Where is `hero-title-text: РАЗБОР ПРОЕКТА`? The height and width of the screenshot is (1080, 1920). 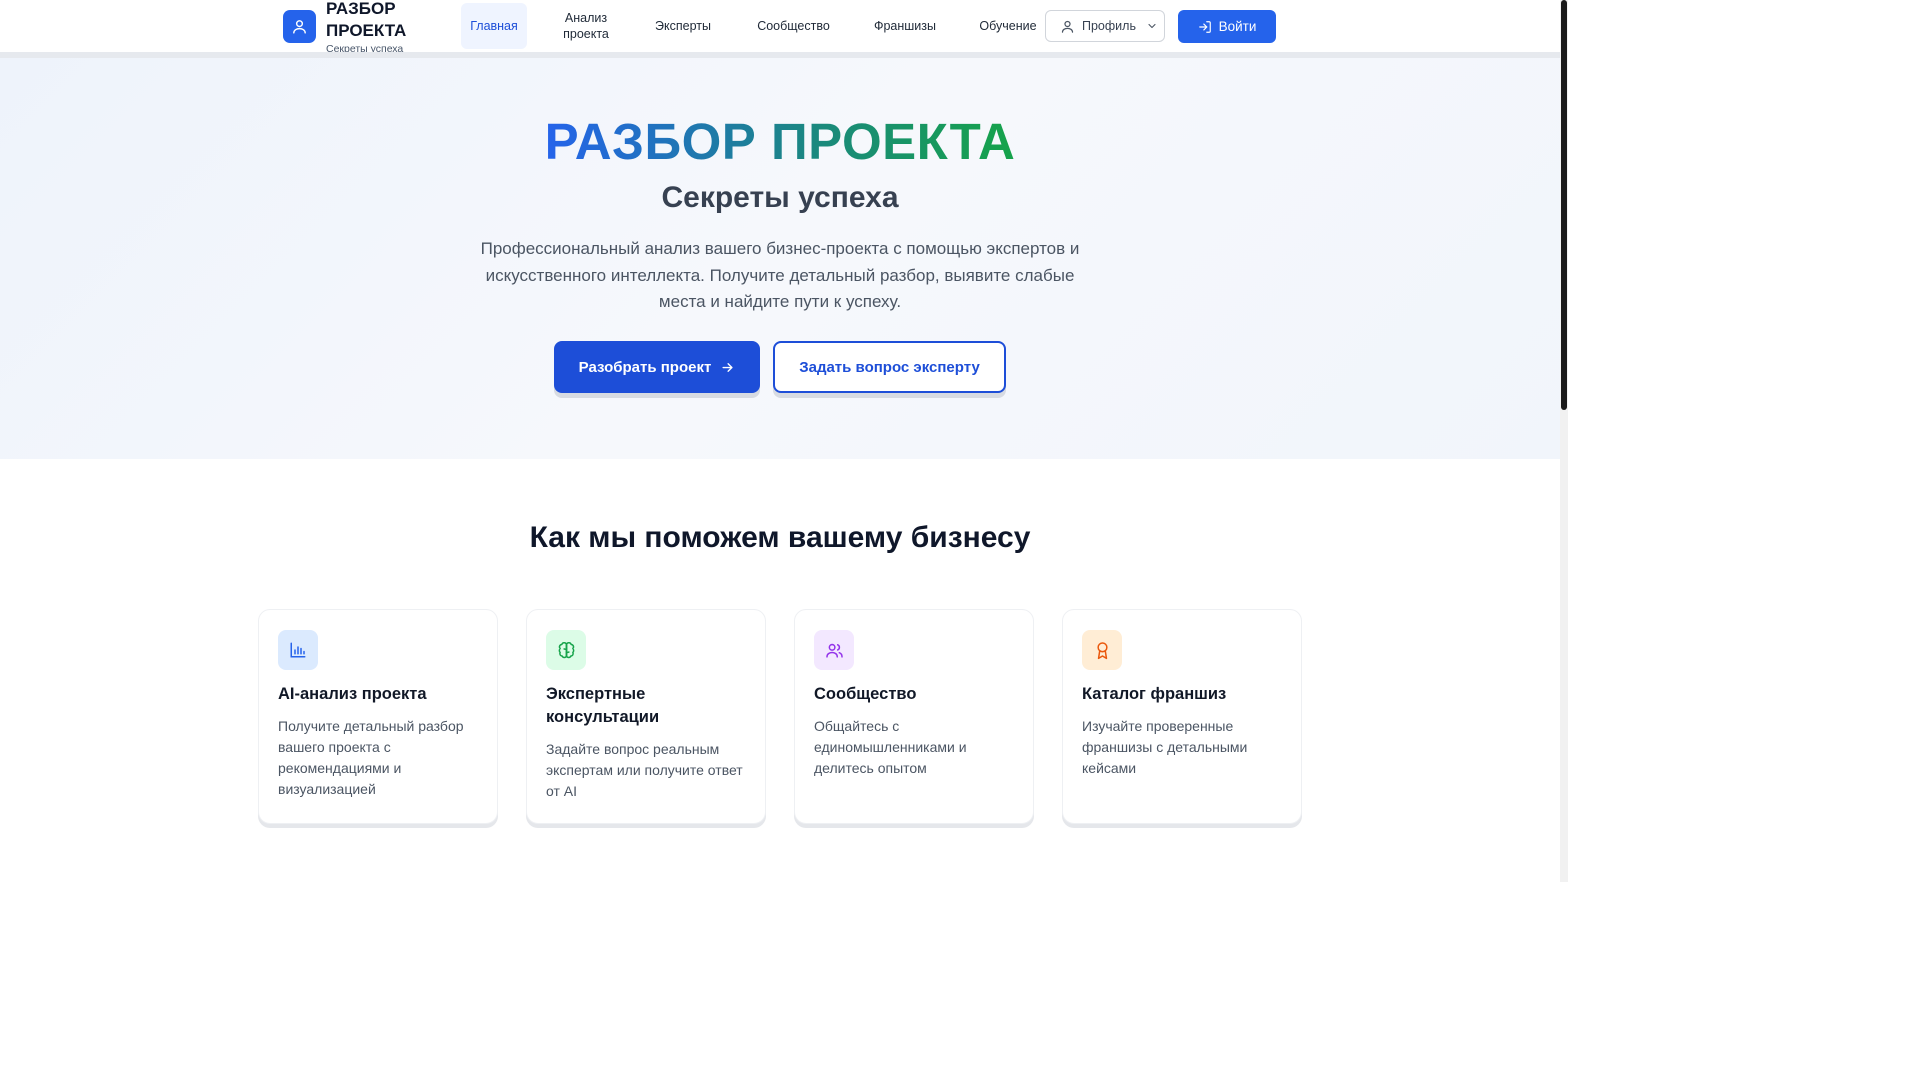
hero-title-text: РАЗБОР ПРОЕКТА is located at coordinates (780, 141).